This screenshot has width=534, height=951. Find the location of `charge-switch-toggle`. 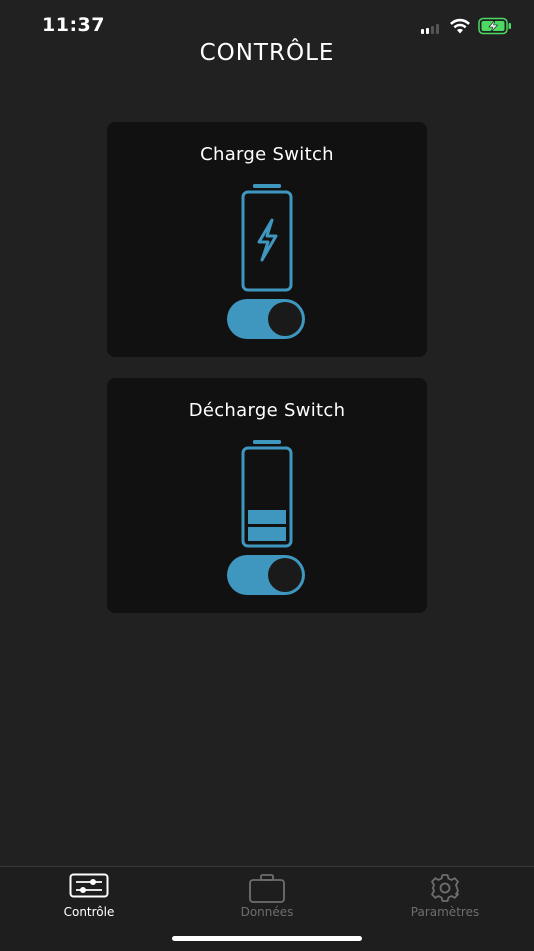

charge-switch-toggle is located at coordinates (266, 319).